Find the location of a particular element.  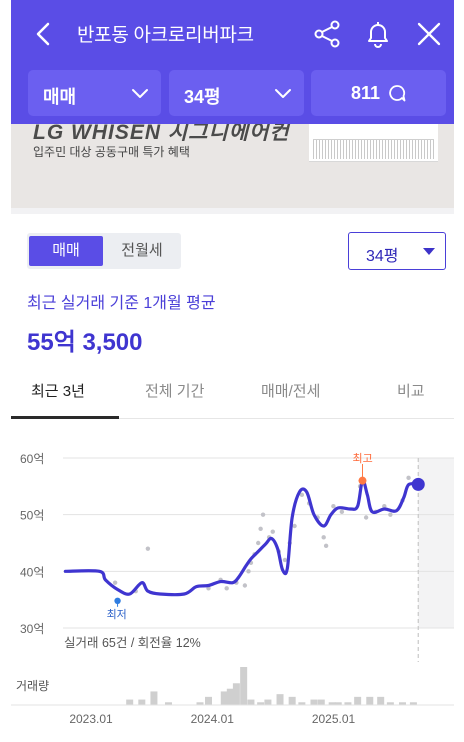

size-dropdown-label: 34평 is located at coordinates (382, 256).